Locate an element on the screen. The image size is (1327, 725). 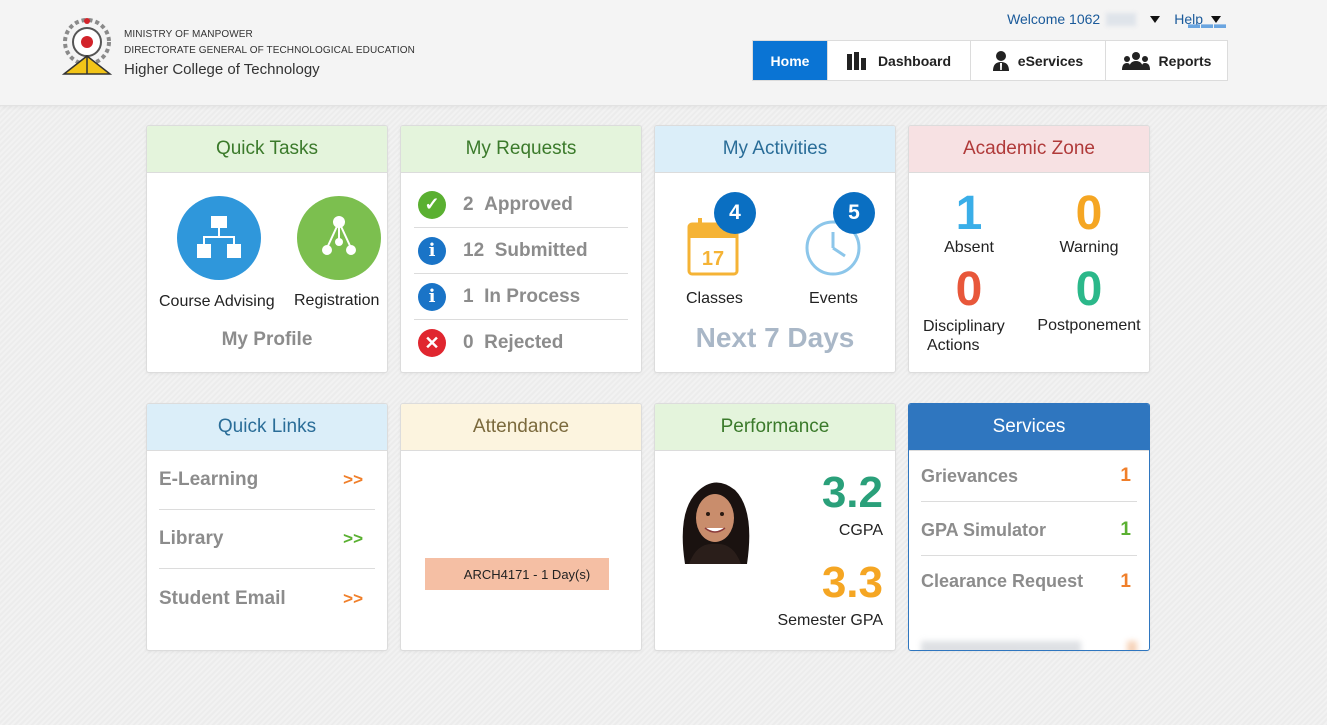
service-gpa-simulator: GPA Simulator 1 is located at coordinates (1029, 530).